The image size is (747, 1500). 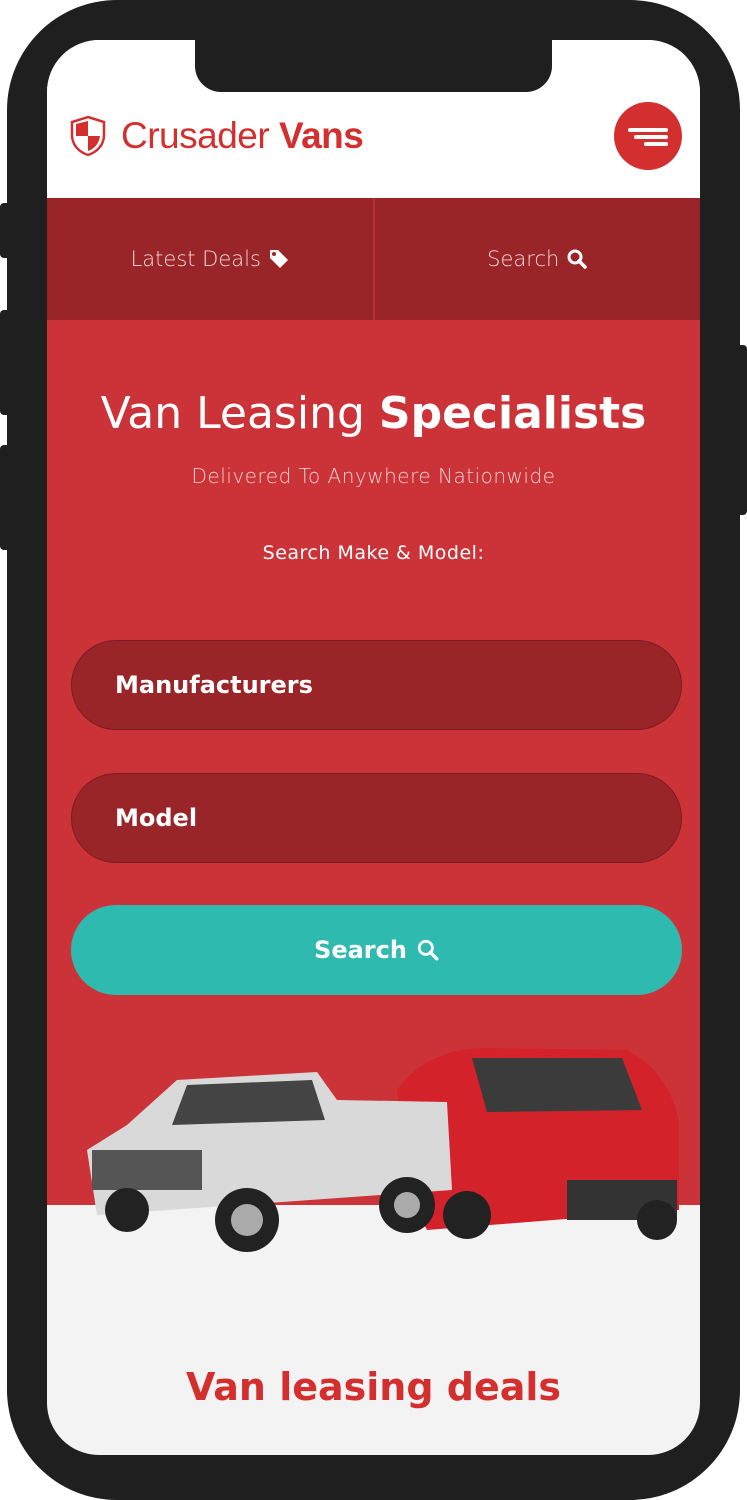 What do you see at coordinates (742, 430) in the screenshot?
I see `power-button` at bounding box center [742, 430].